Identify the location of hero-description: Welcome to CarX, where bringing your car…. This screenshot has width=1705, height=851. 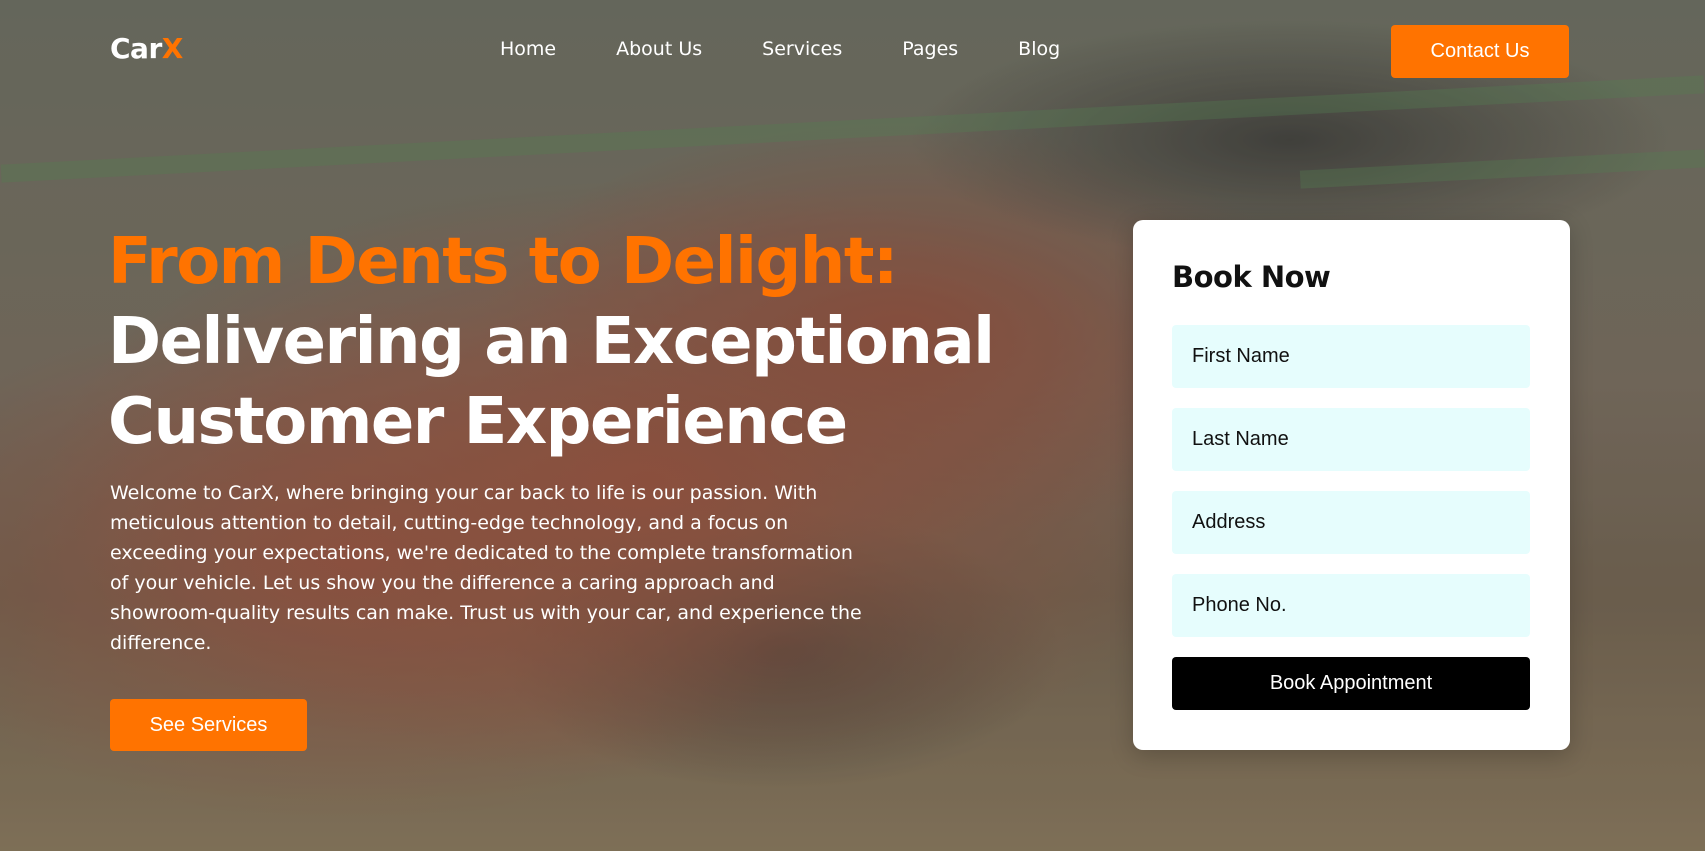
(486, 568).